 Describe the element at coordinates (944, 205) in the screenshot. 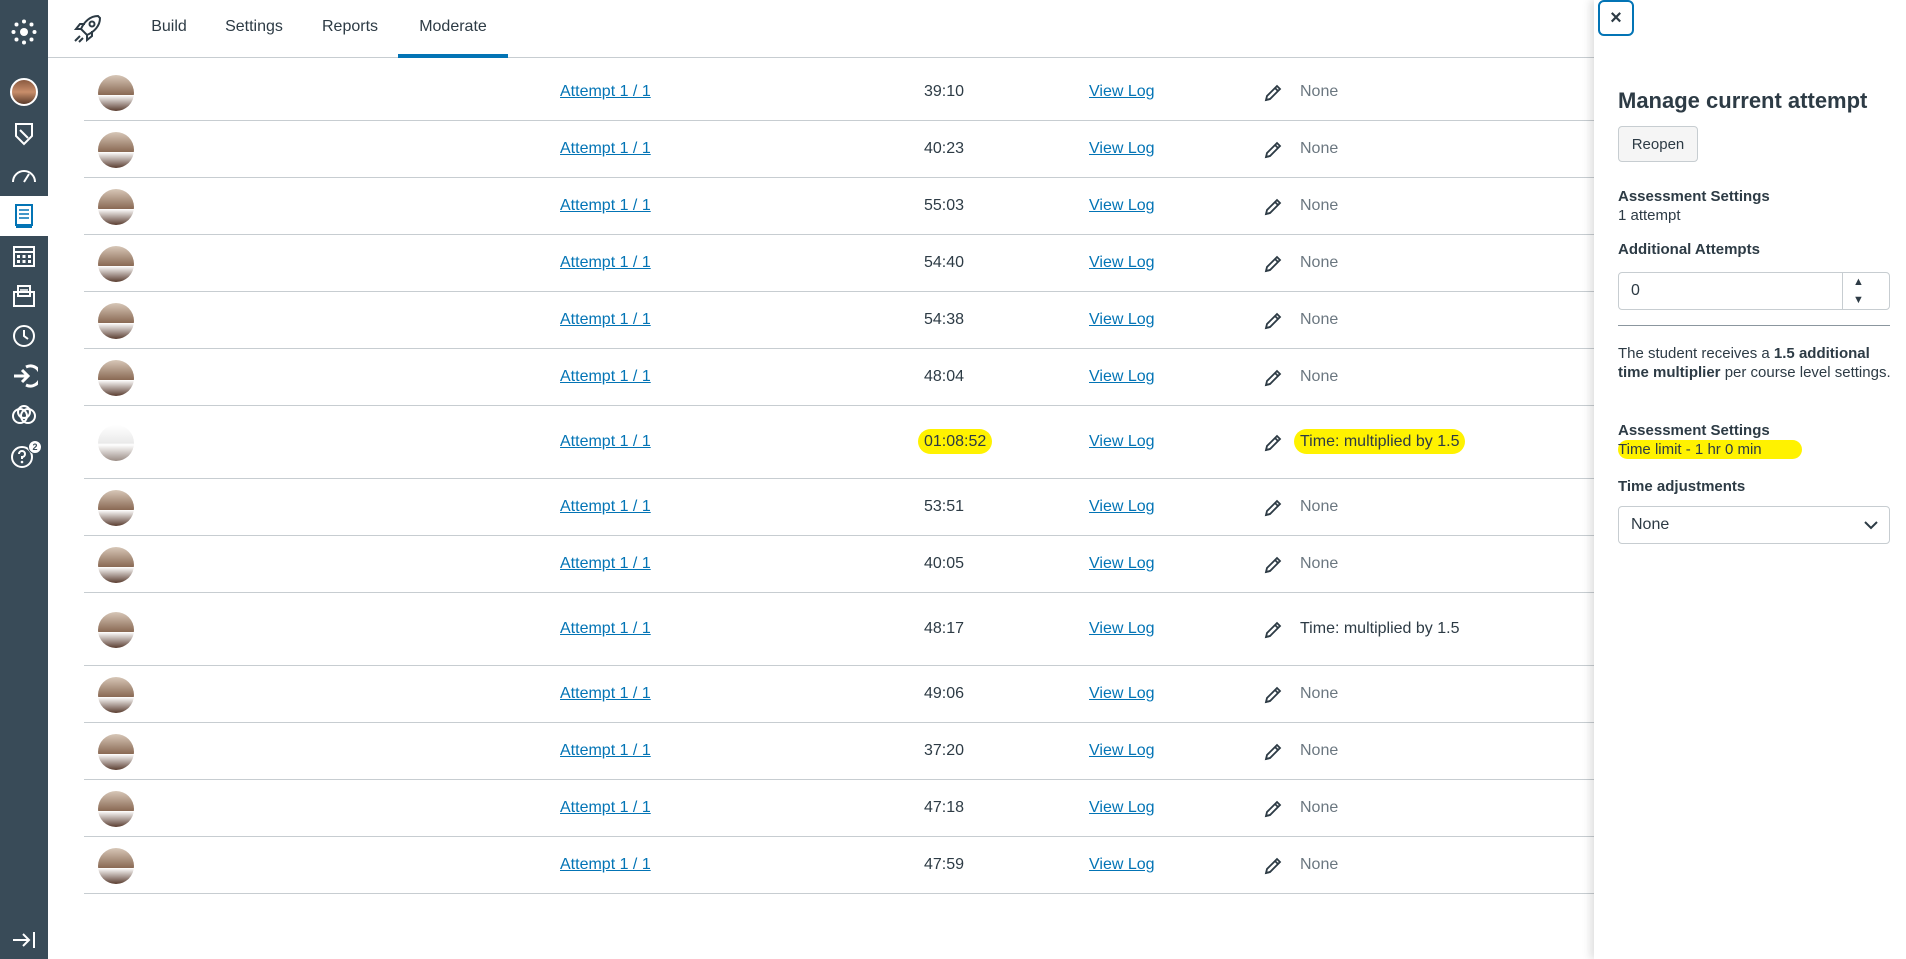

I see `duration: 55:03` at that location.